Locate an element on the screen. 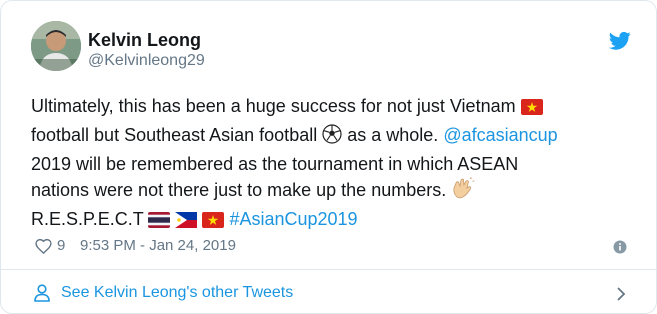 The height and width of the screenshot is (314, 657). author-names: Kelvin Leong @Kelvinleong29 is located at coordinates (146, 50).